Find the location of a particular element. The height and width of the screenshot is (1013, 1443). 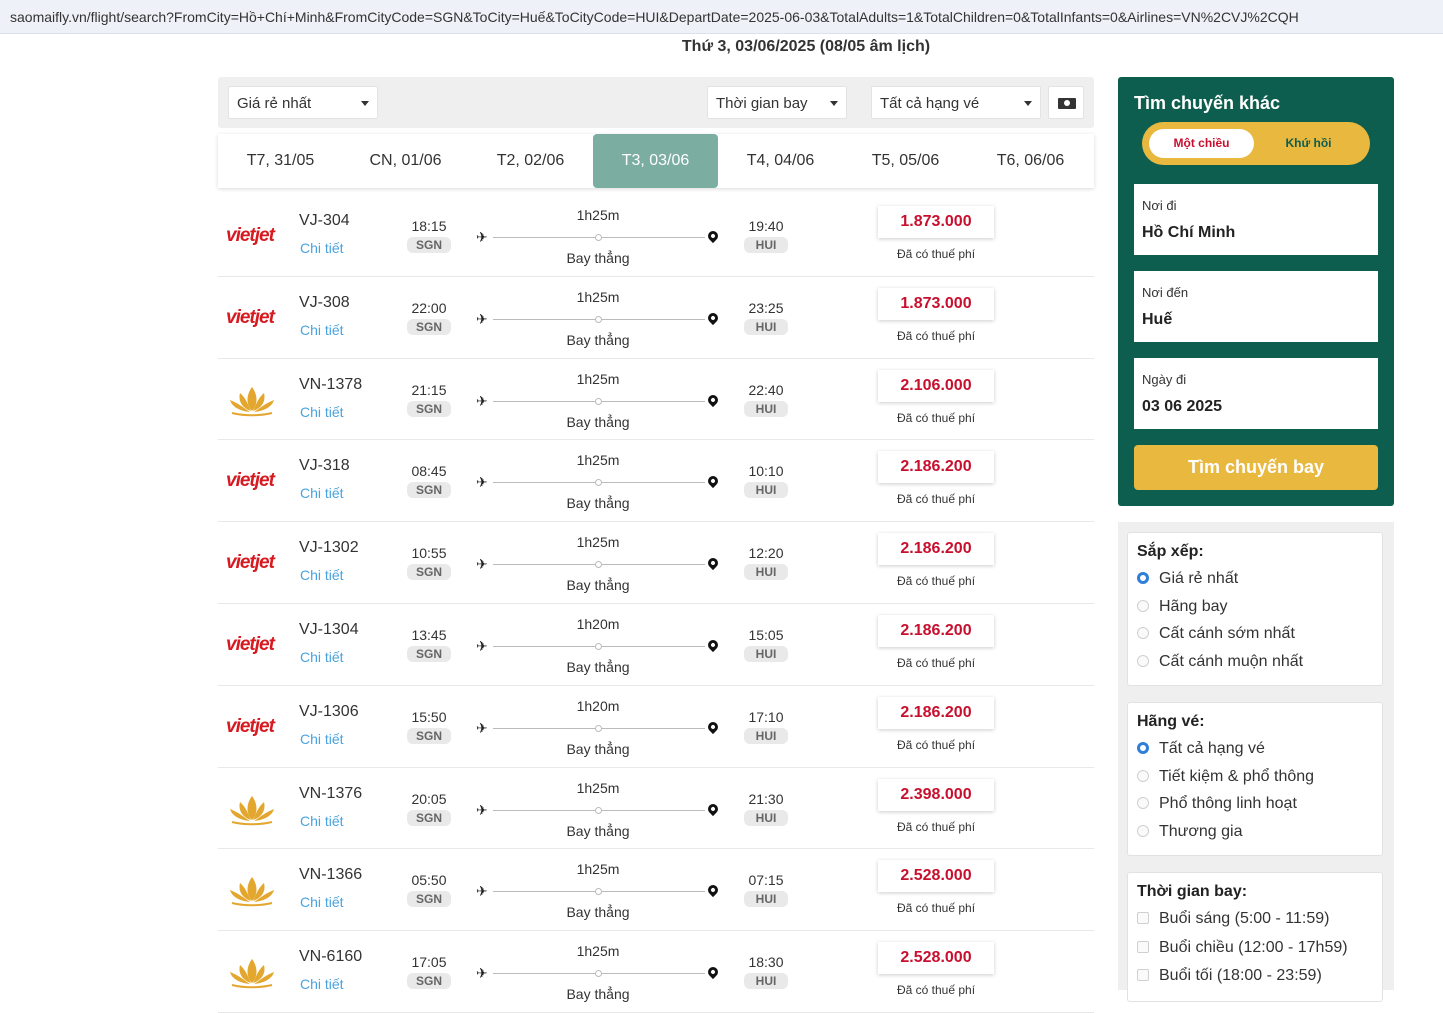

currency-button is located at coordinates (1066, 102).